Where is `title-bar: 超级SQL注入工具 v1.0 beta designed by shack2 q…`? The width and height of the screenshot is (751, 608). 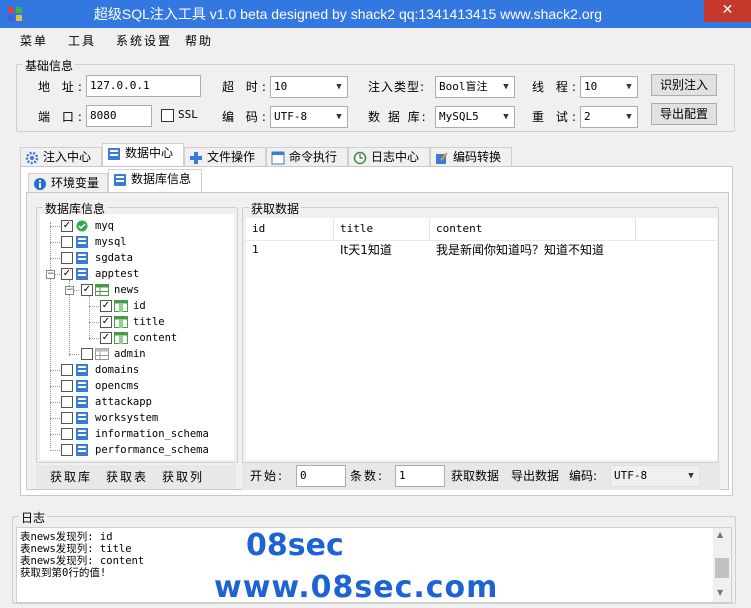 title-bar: 超级SQL注入工具 v1.0 beta designed by shack2 q… is located at coordinates (375, 14).